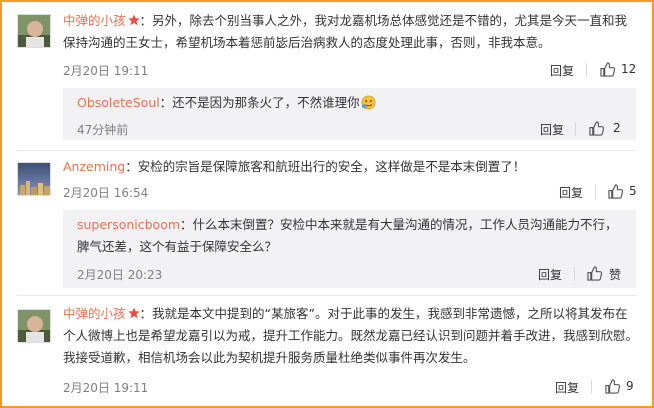  Describe the element at coordinates (34, 179) in the screenshot. I see `city-avatar-icon` at that location.